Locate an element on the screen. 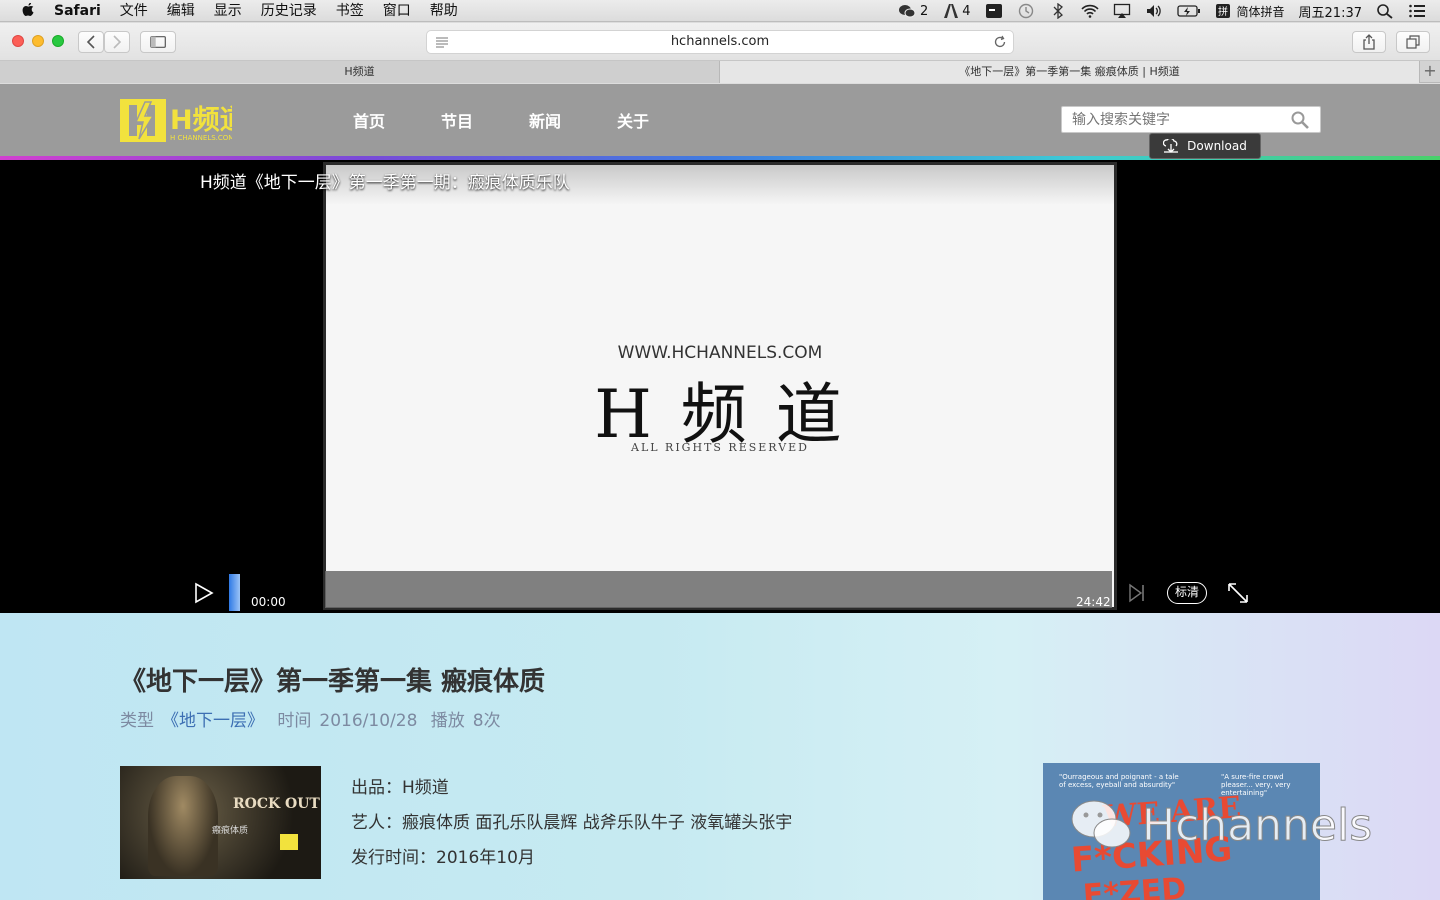 The width and height of the screenshot is (1440, 900). wifi-icon is located at coordinates (1089, 11).